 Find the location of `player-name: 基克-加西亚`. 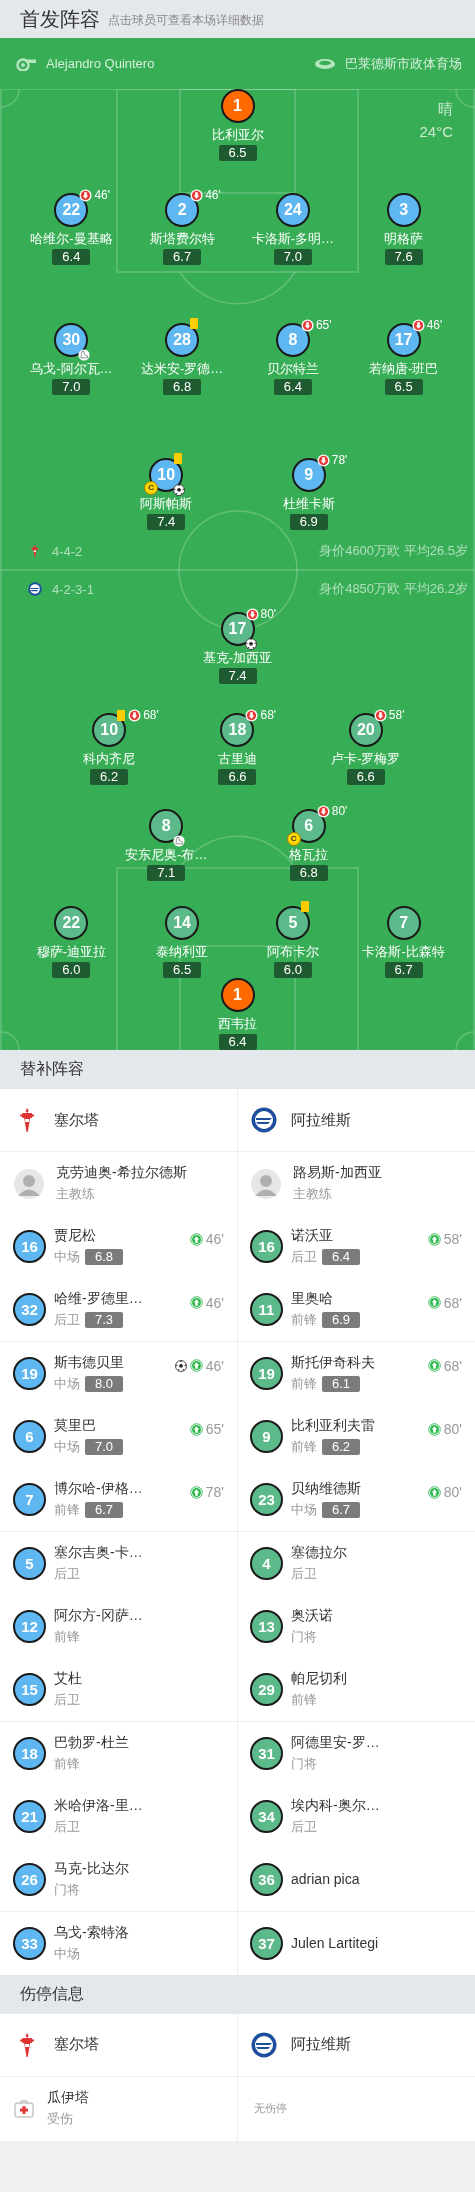

player-name: 基克-加西亚 is located at coordinates (237, 657).